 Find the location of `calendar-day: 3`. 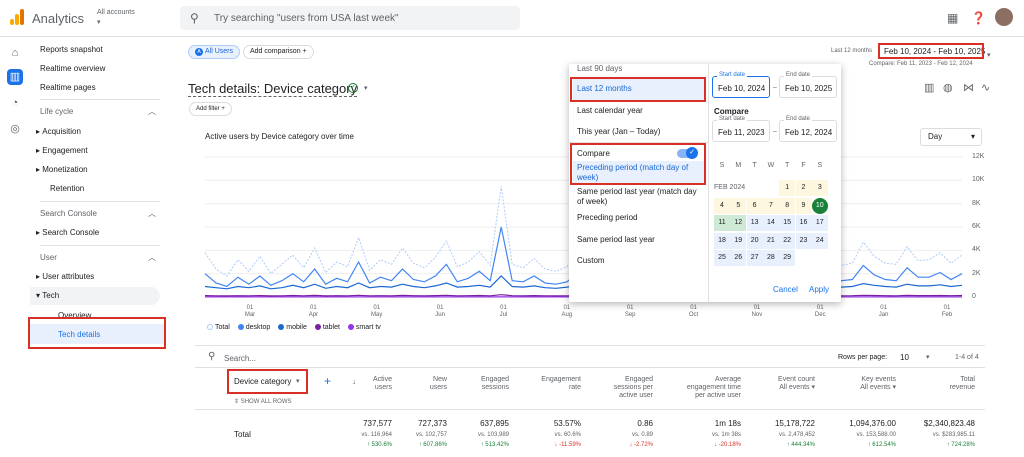

calendar-day: 3 is located at coordinates (819, 188).